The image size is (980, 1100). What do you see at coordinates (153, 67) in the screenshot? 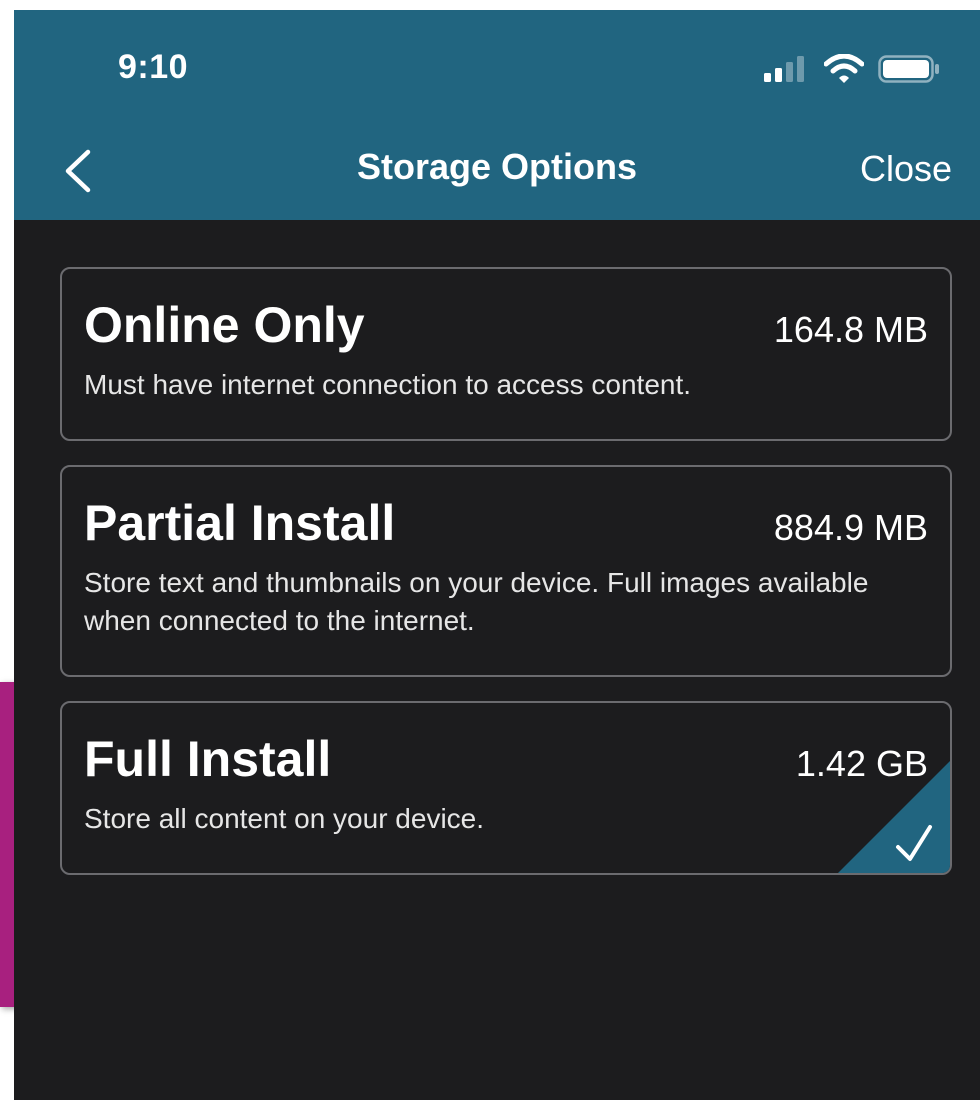
I see `status-time: 9:10` at bounding box center [153, 67].